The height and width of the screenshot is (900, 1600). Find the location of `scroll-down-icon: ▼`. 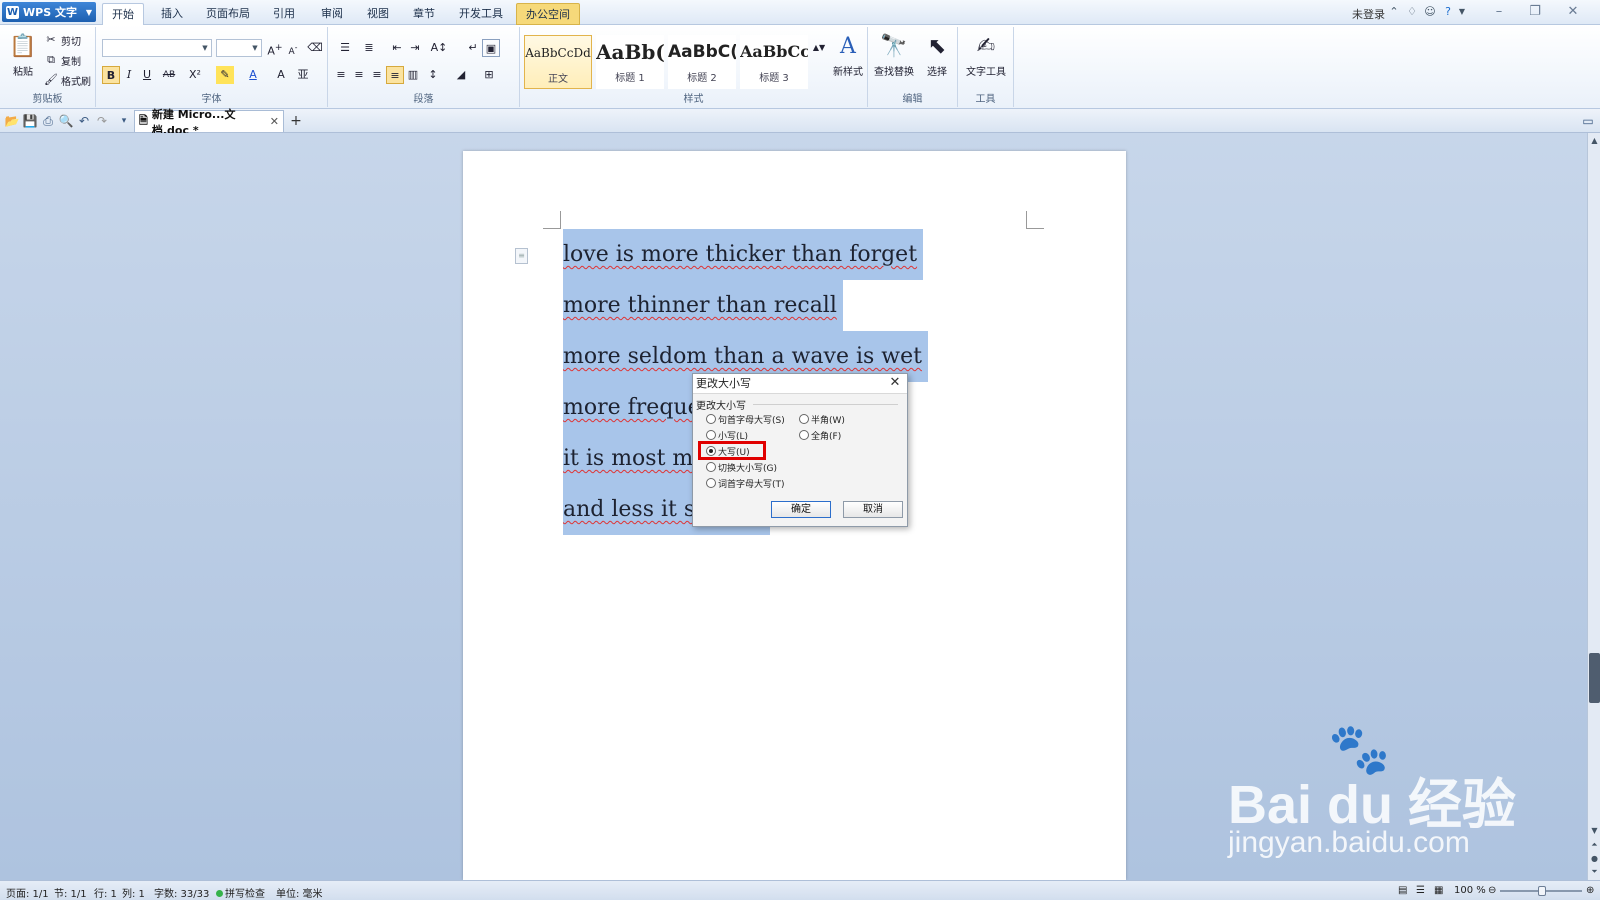

scroll-down-icon: ▼ is located at coordinates (1594, 830).